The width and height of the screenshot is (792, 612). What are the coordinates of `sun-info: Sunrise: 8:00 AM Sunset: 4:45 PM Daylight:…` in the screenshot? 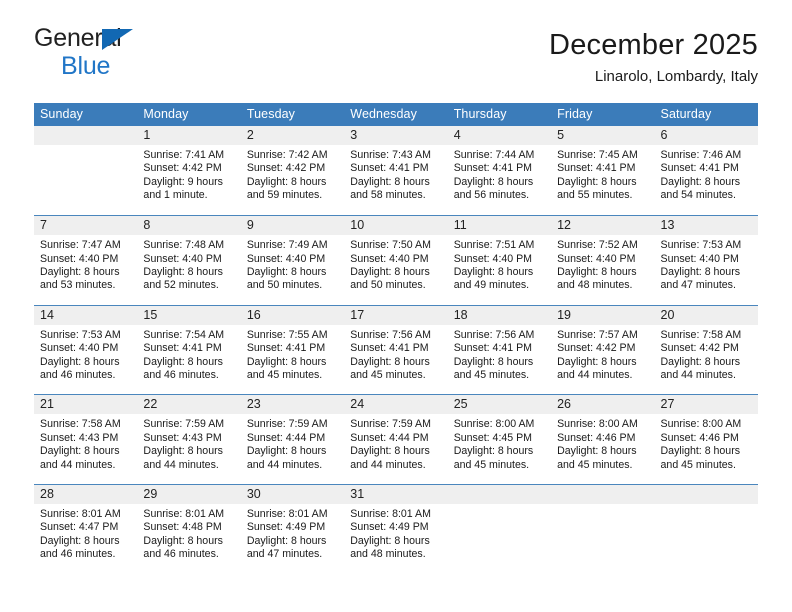 It's located at (499, 443).